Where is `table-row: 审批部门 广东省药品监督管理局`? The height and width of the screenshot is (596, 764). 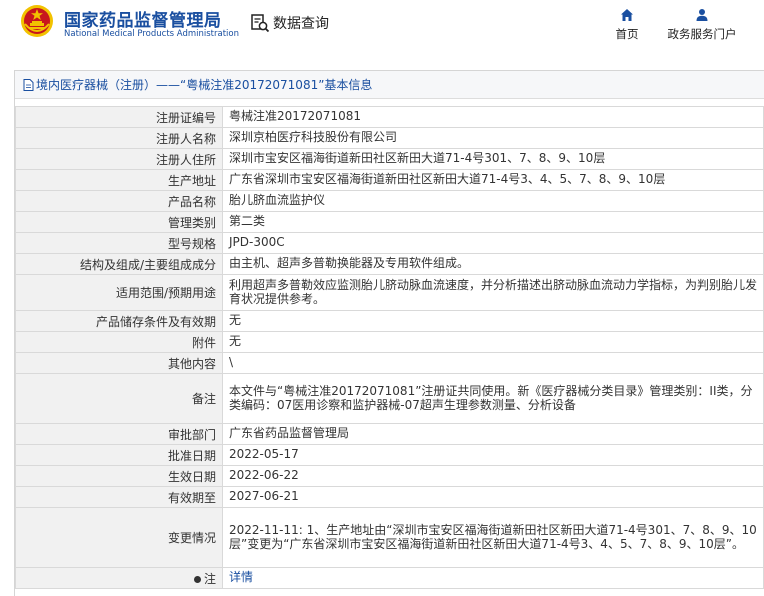
table-row: 审批部门 广东省药品监督管理局 is located at coordinates (389, 434).